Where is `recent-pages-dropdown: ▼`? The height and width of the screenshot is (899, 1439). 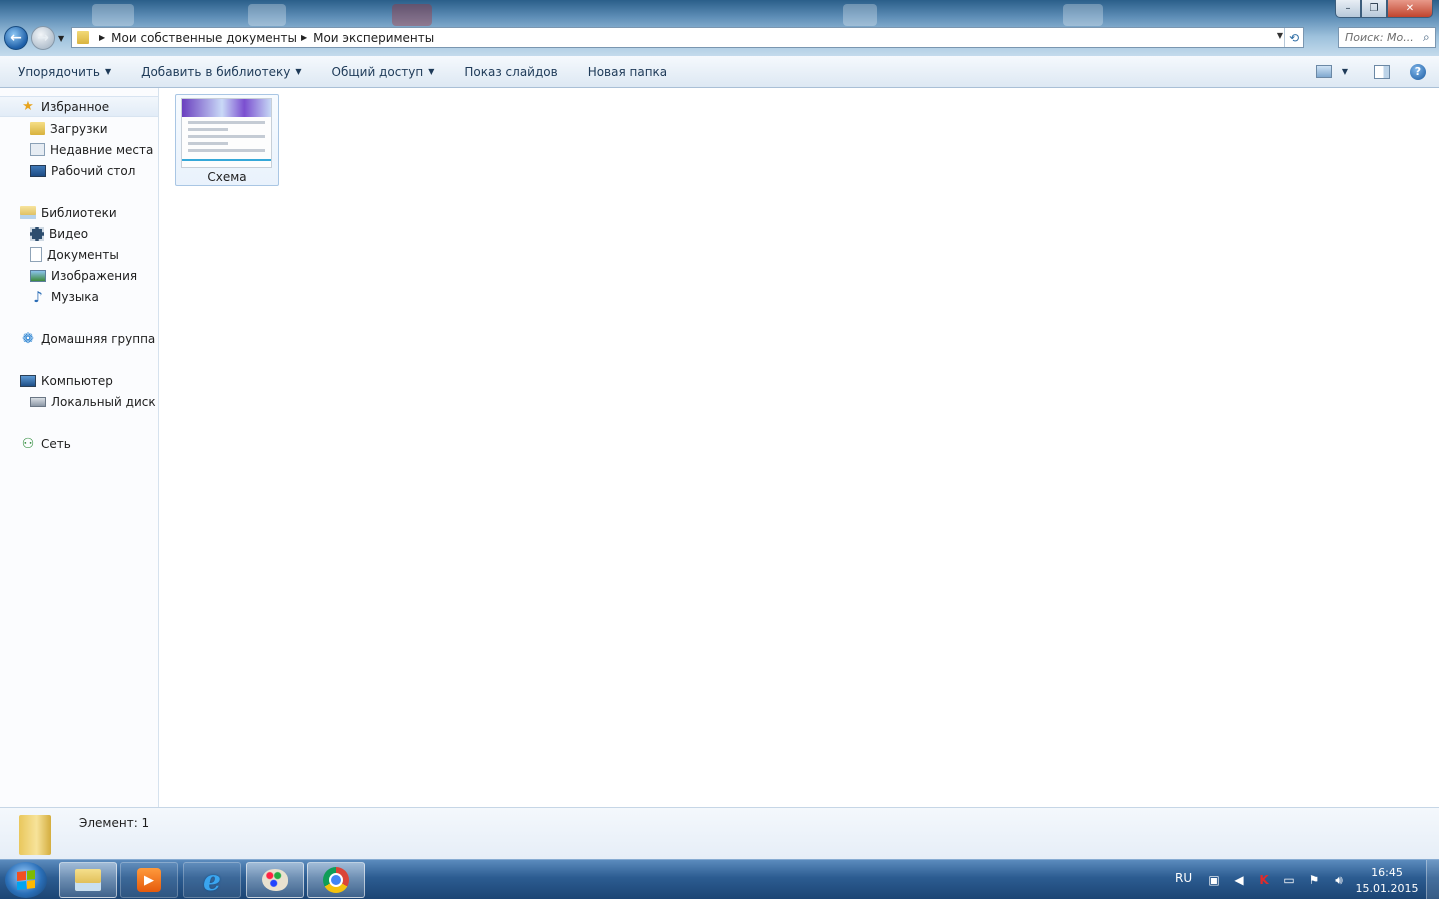
recent-pages-dropdown: ▼ is located at coordinates (61, 38).